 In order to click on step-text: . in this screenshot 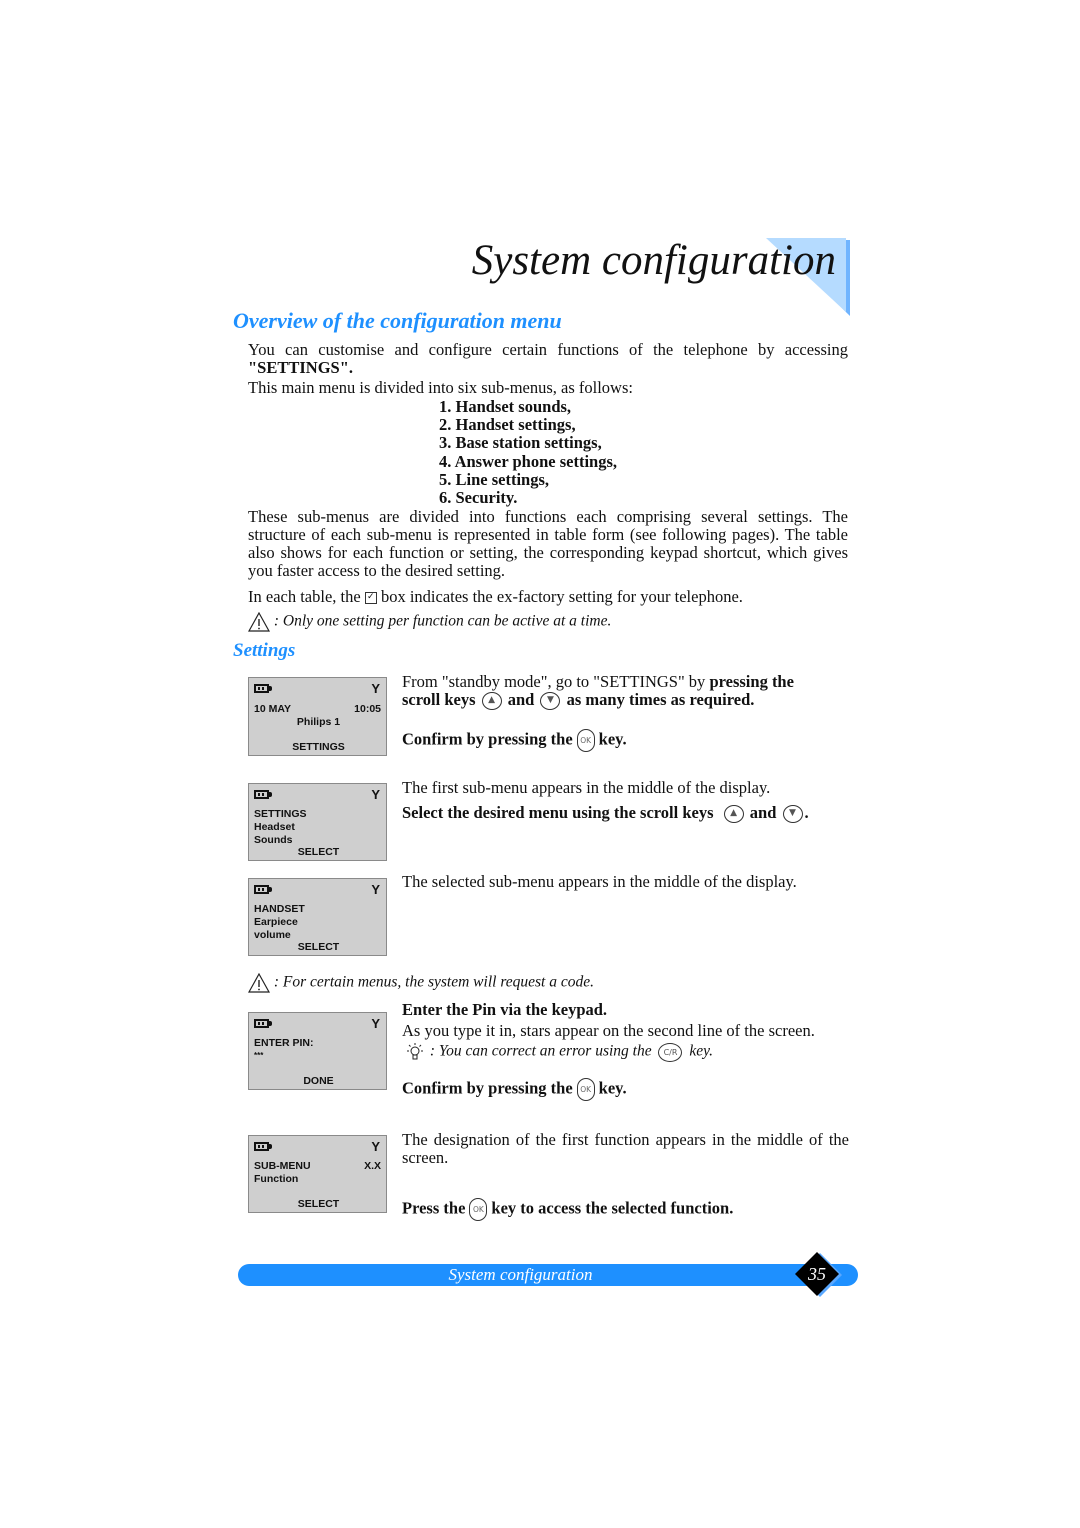, I will do `click(806, 812)`.